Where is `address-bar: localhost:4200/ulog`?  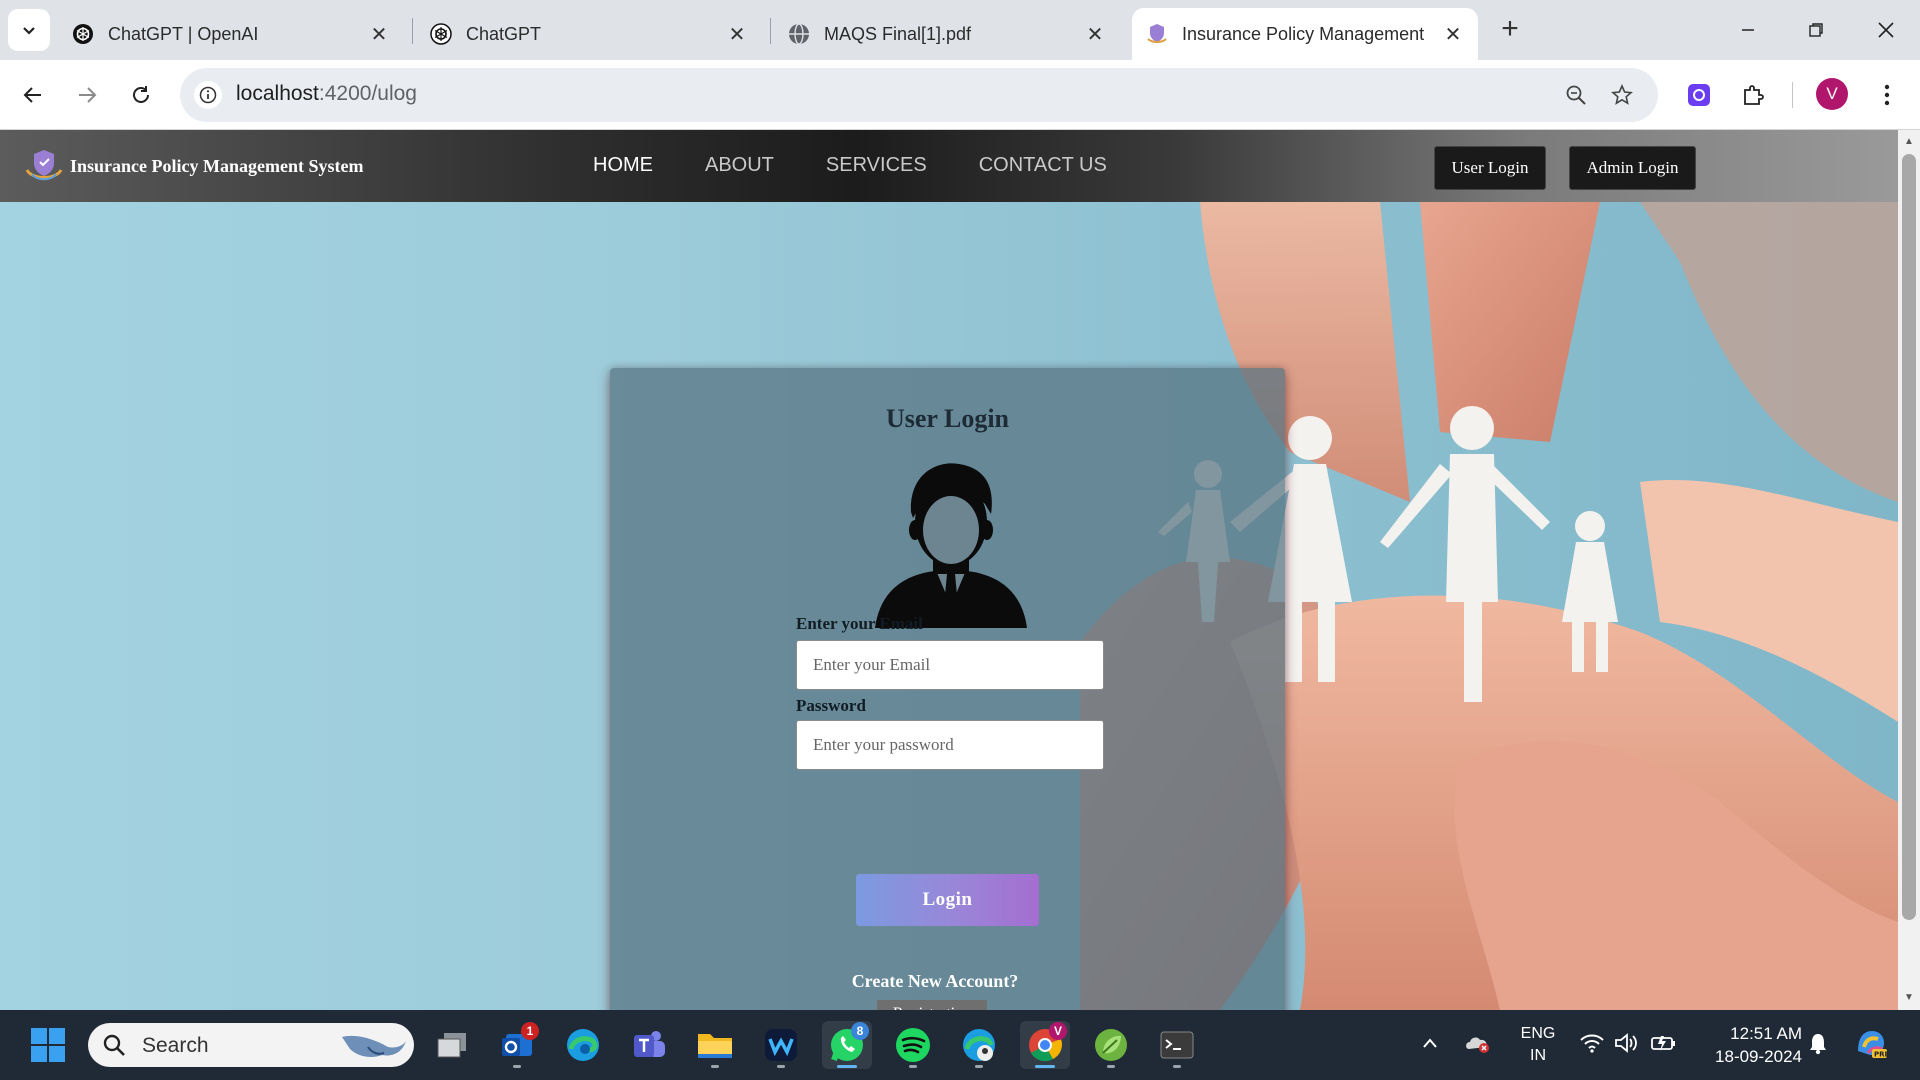 address-bar: localhost:4200/ulog is located at coordinates (919, 95).